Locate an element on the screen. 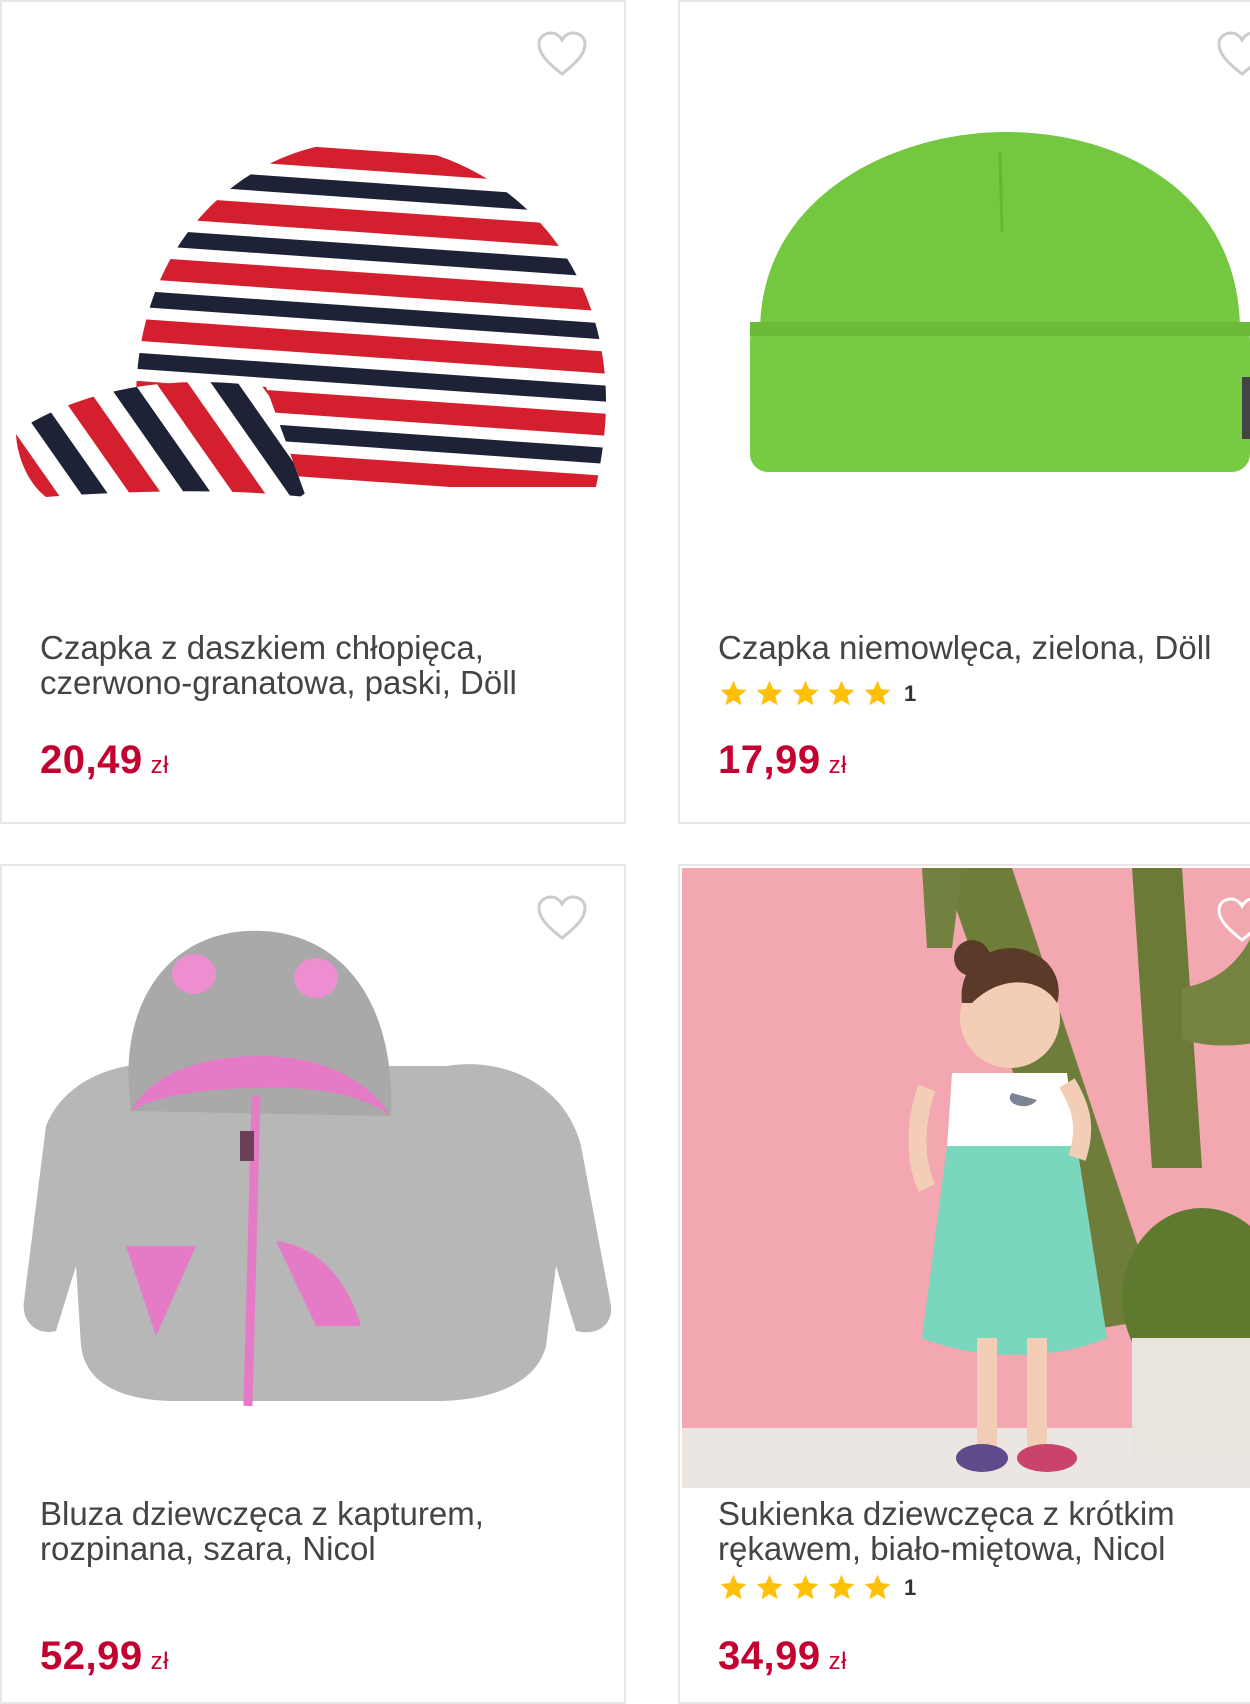 The image size is (1250, 1704). product-title-line: rozpinana, szara, Nicol is located at coordinates (208, 1548).